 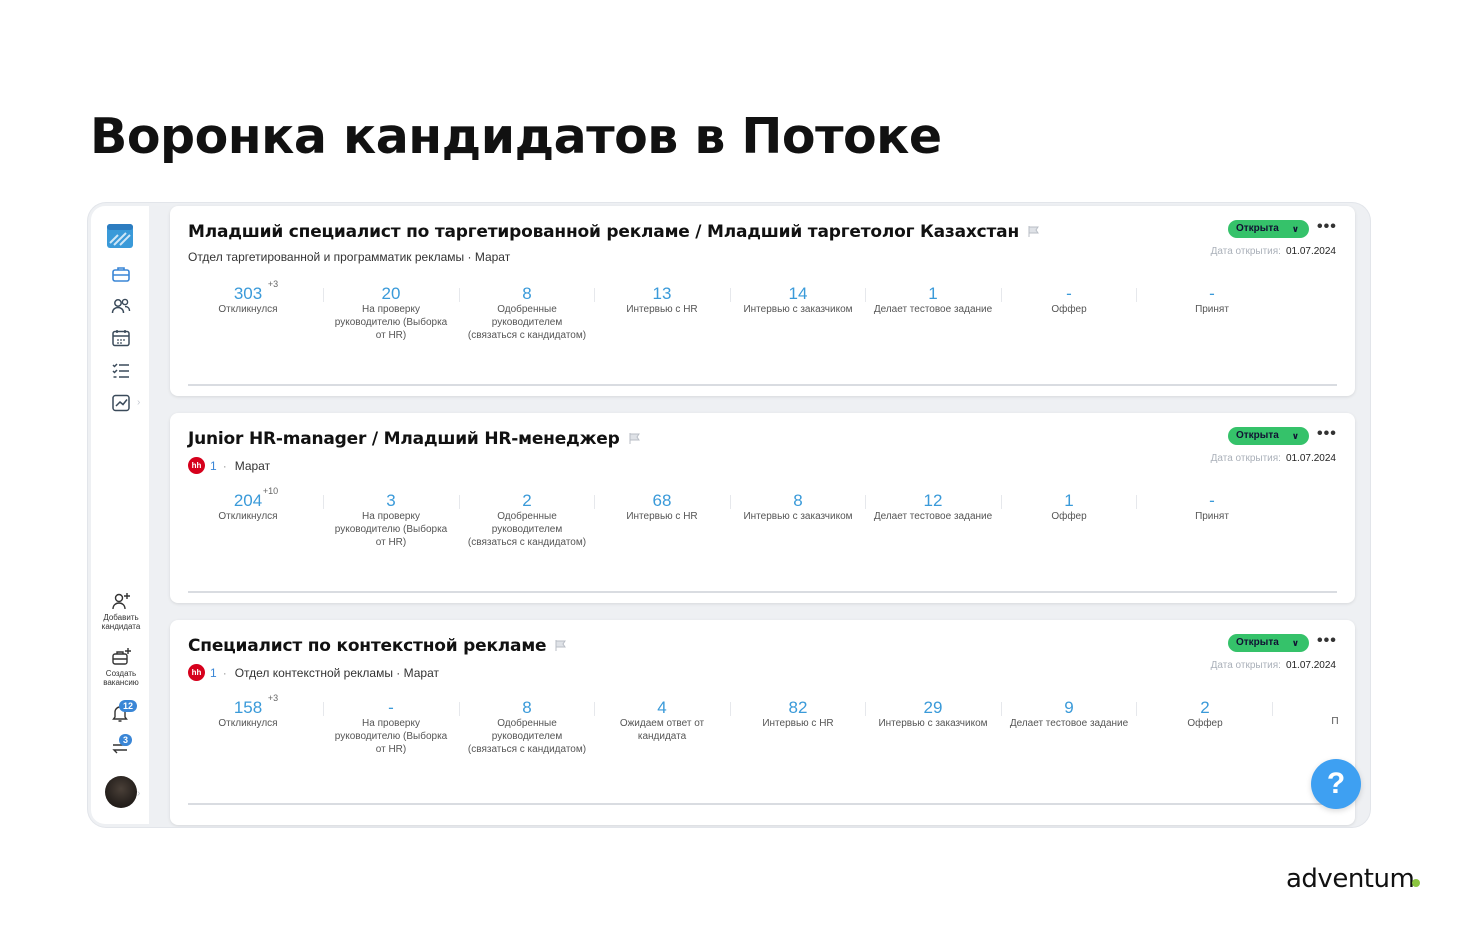 I want to click on help-button: ?, so click(x=1336, y=784).